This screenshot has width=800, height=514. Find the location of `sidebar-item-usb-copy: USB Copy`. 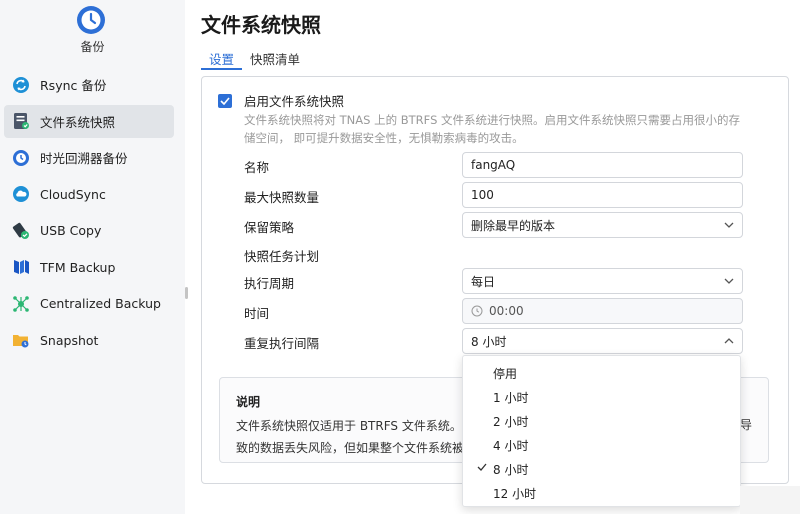

sidebar-item-usb-copy: USB Copy is located at coordinates (89, 230).